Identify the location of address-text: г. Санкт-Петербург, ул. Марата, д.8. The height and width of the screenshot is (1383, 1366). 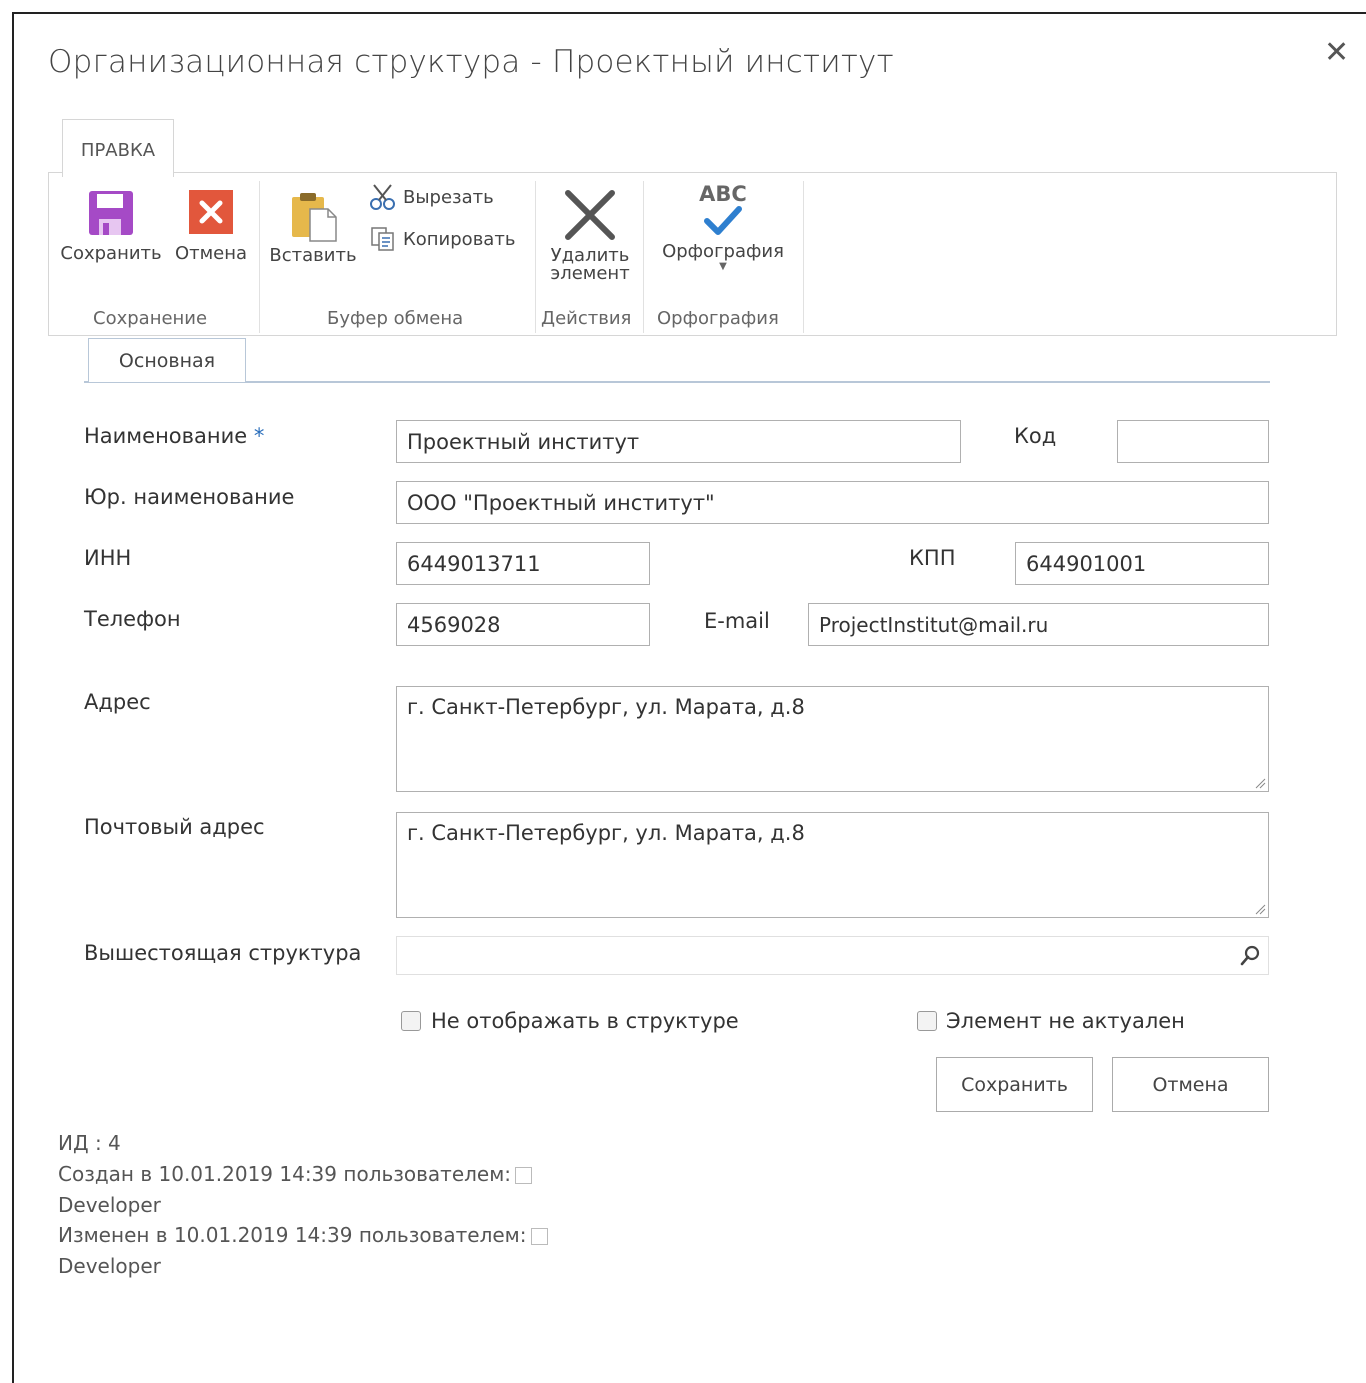
(606, 707).